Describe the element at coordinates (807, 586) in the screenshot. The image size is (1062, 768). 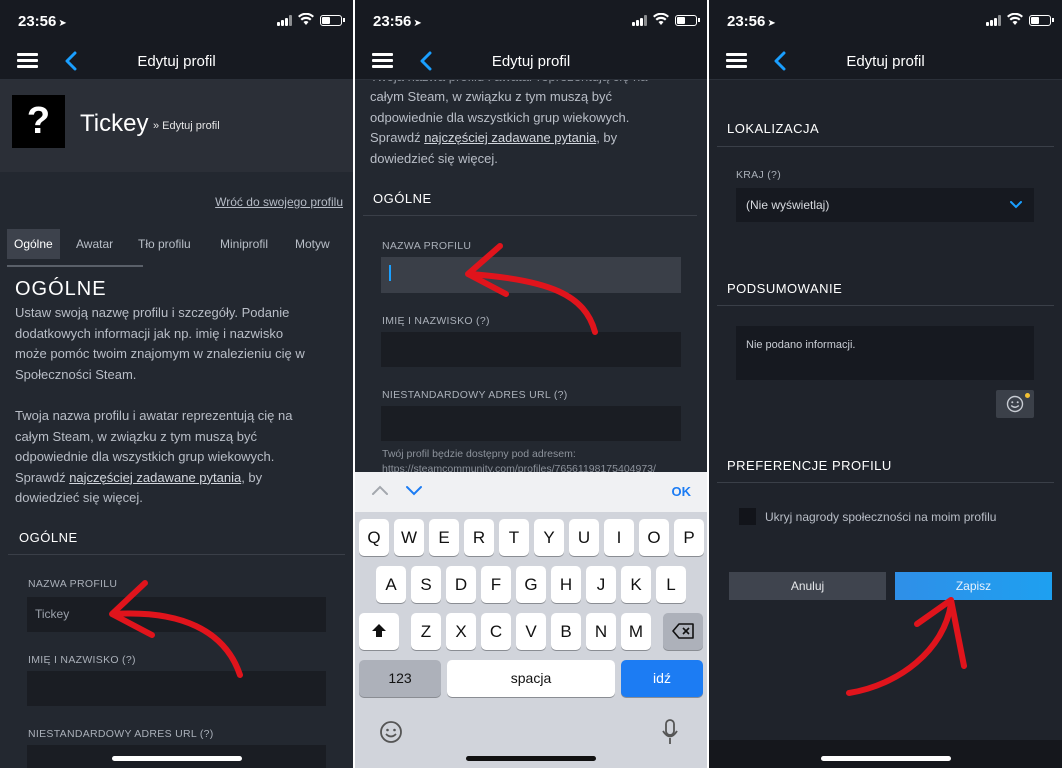
I see `cancel-button: Anuluj` at that location.